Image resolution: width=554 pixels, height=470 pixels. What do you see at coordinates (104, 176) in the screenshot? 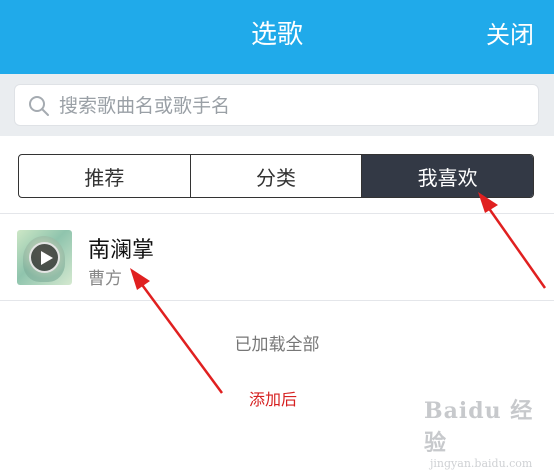
I see `tab-recommend: 推荐` at bounding box center [104, 176].